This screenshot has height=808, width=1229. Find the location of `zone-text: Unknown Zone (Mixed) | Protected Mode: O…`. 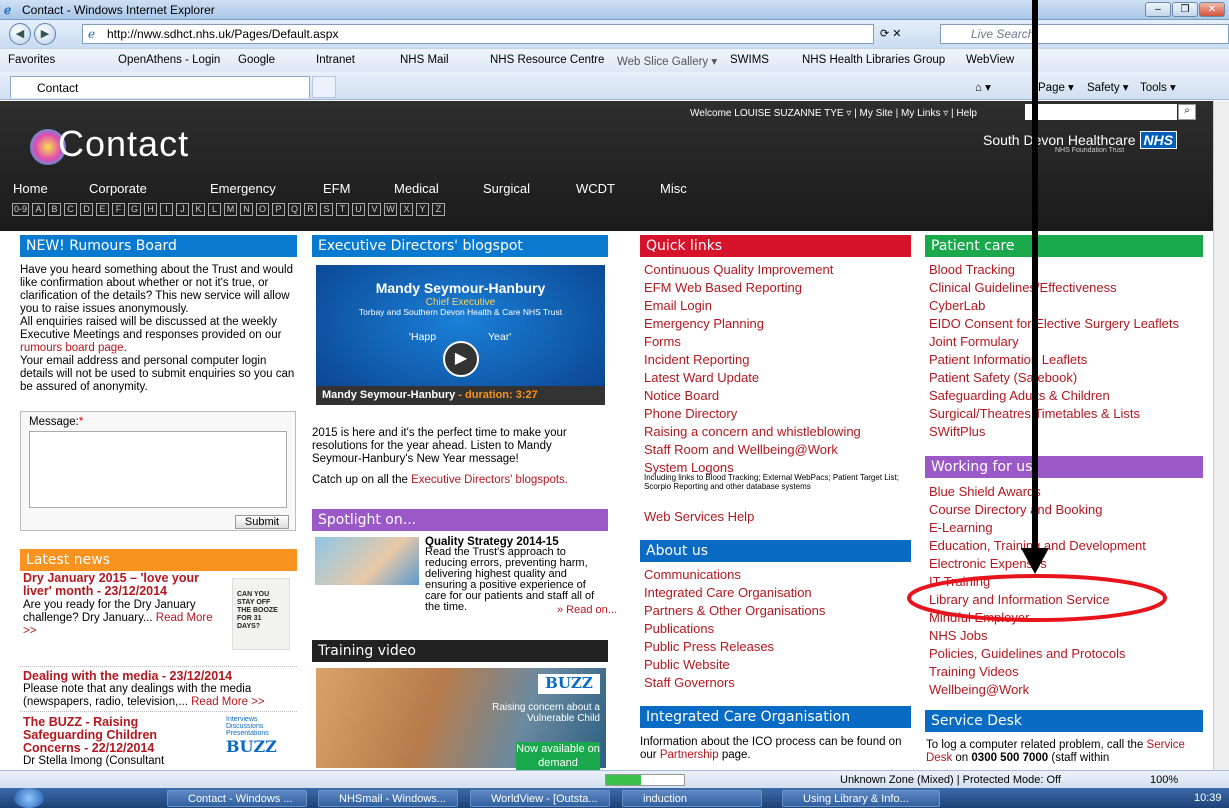

zone-text: Unknown Zone (Mixed) | Protected Mode: O… is located at coordinates (950, 780).